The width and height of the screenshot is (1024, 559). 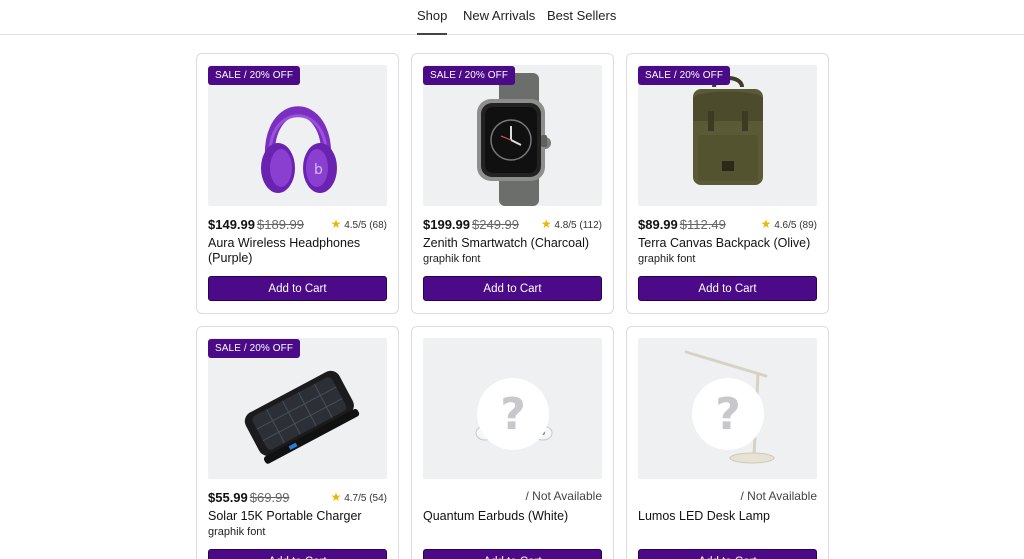 I want to click on product-name: Zenith Smartwatch (Charcoal), so click(x=512, y=243).